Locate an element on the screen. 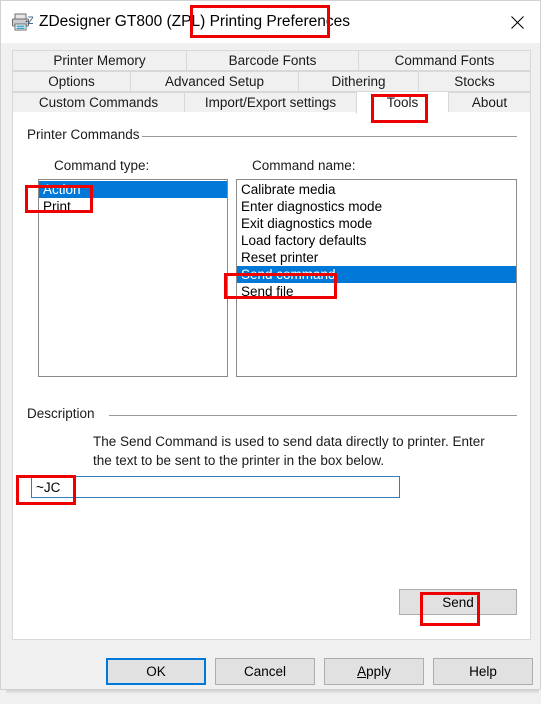 The image size is (541, 704). tab-options: Options is located at coordinates (71, 81).